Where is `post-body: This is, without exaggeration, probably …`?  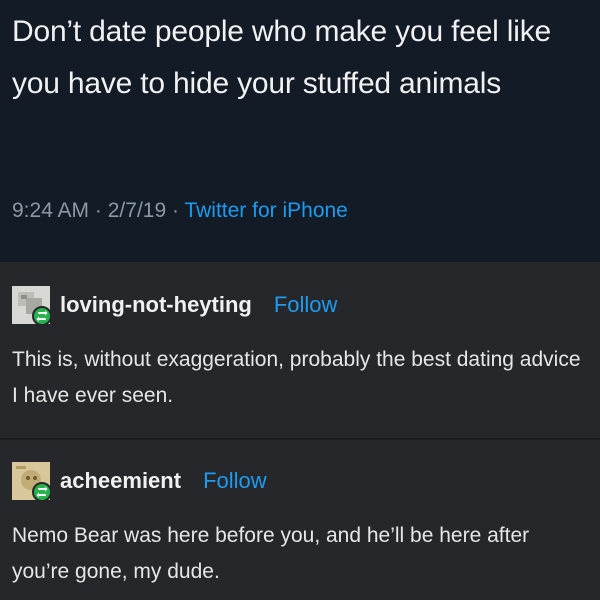
post-body: This is, without exaggeration, probably … is located at coordinates (296, 377).